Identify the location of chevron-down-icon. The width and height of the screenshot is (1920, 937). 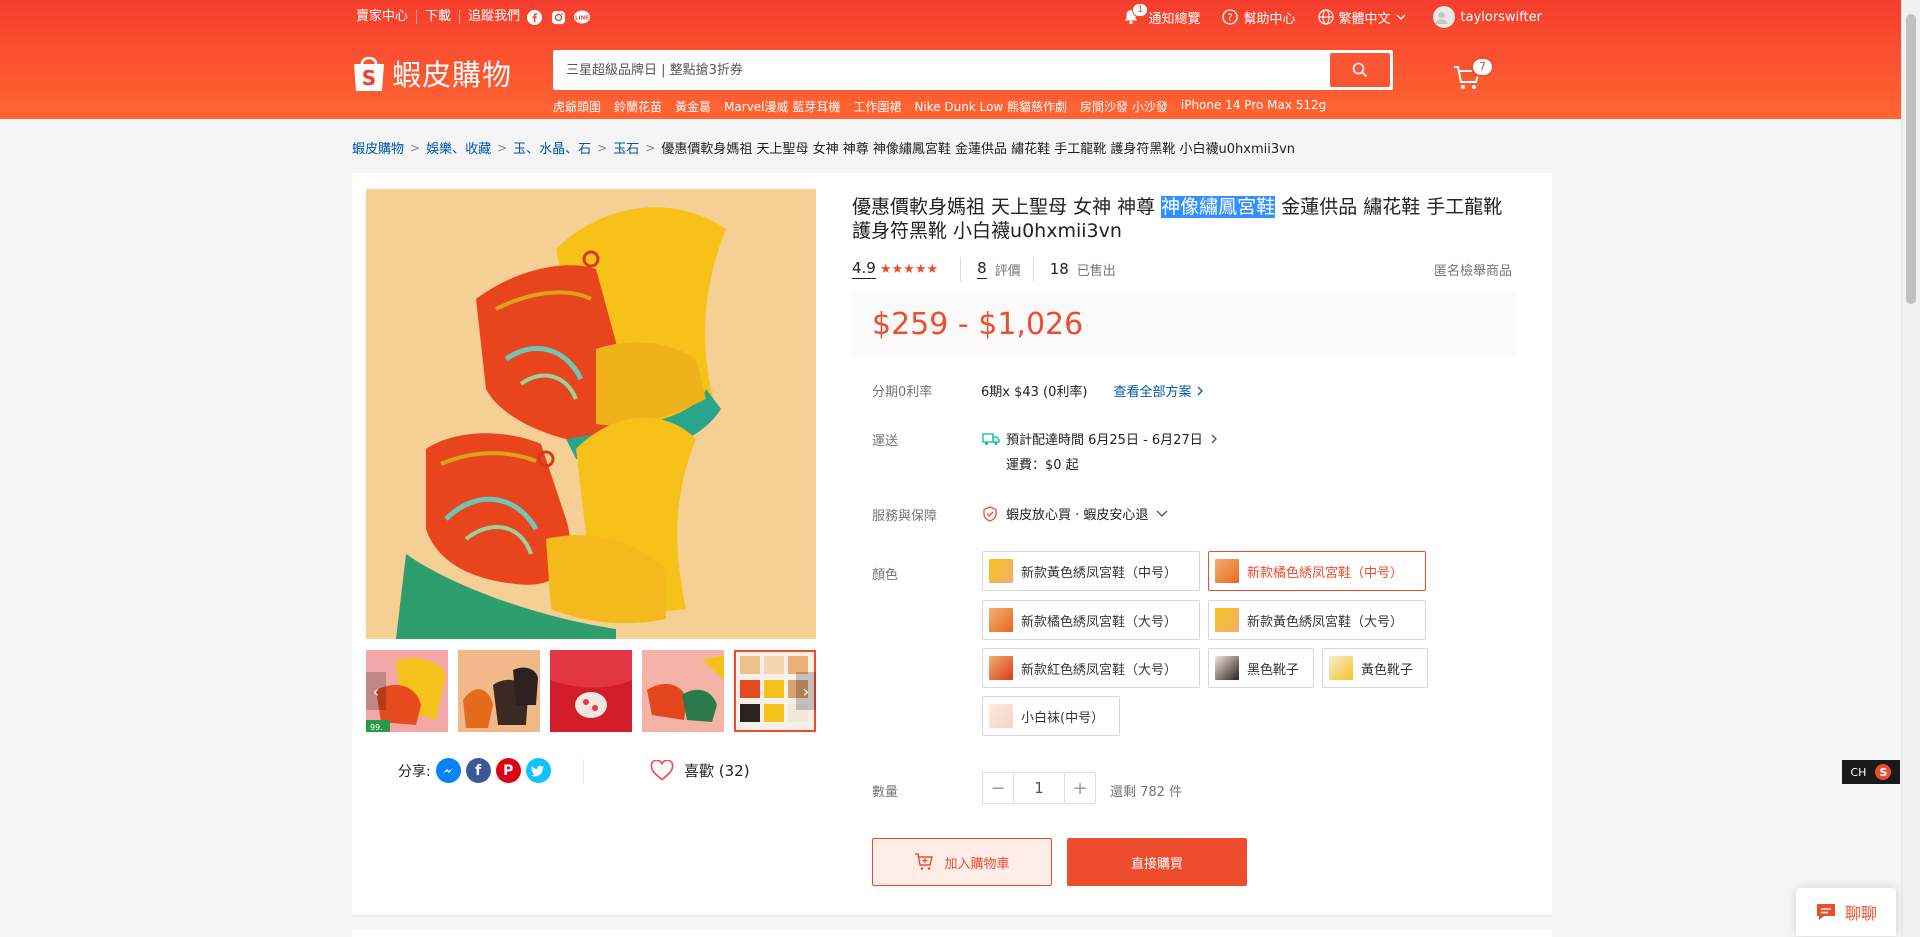
(1162, 513).